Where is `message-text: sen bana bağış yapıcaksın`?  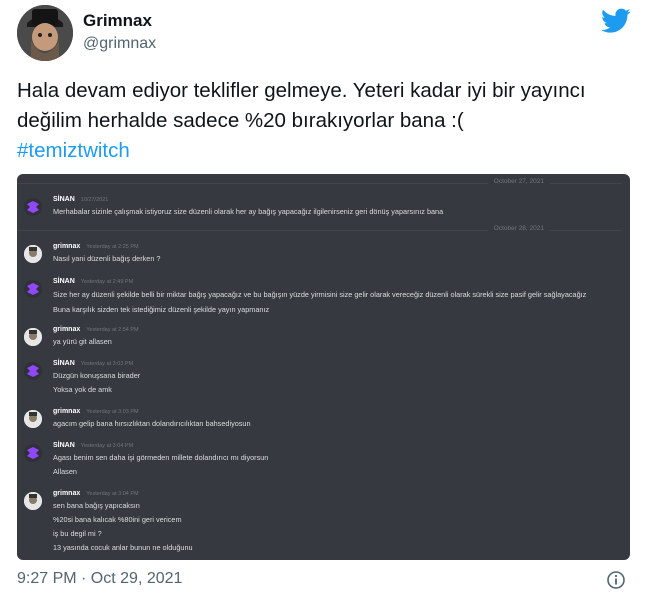
message-text: sen bana bağış yapıcaksın is located at coordinates (96, 505).